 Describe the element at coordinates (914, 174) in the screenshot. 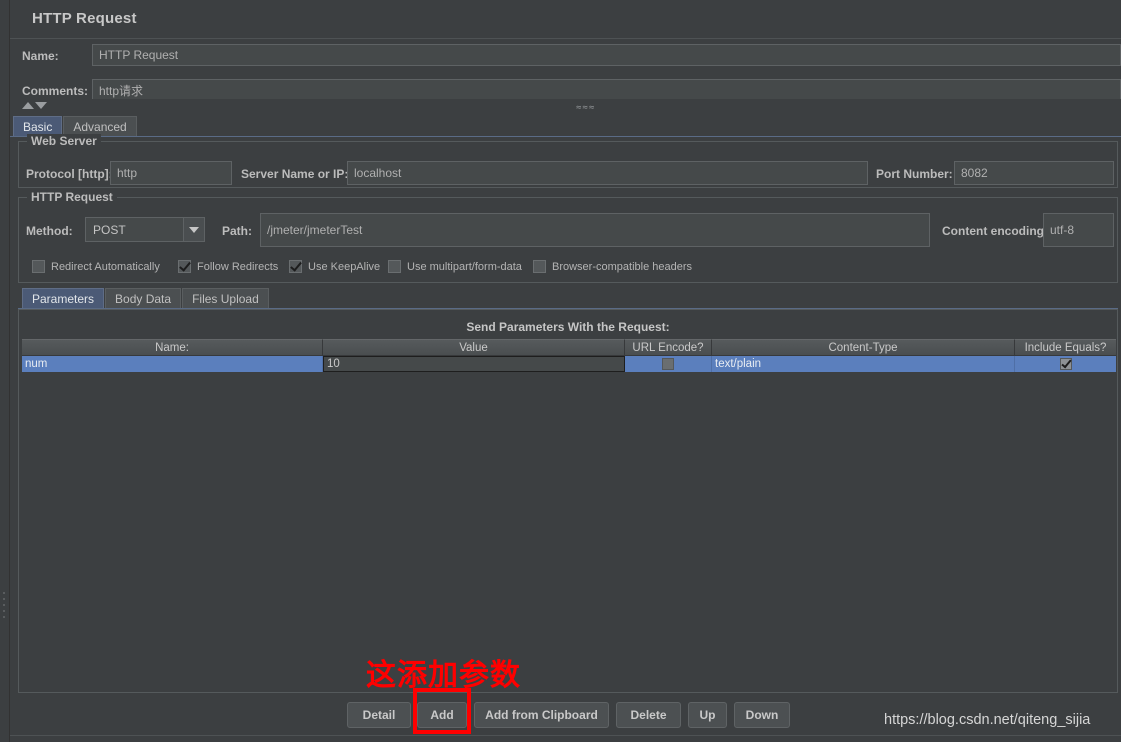

I see `port-number-label: Port Number:` at that location.